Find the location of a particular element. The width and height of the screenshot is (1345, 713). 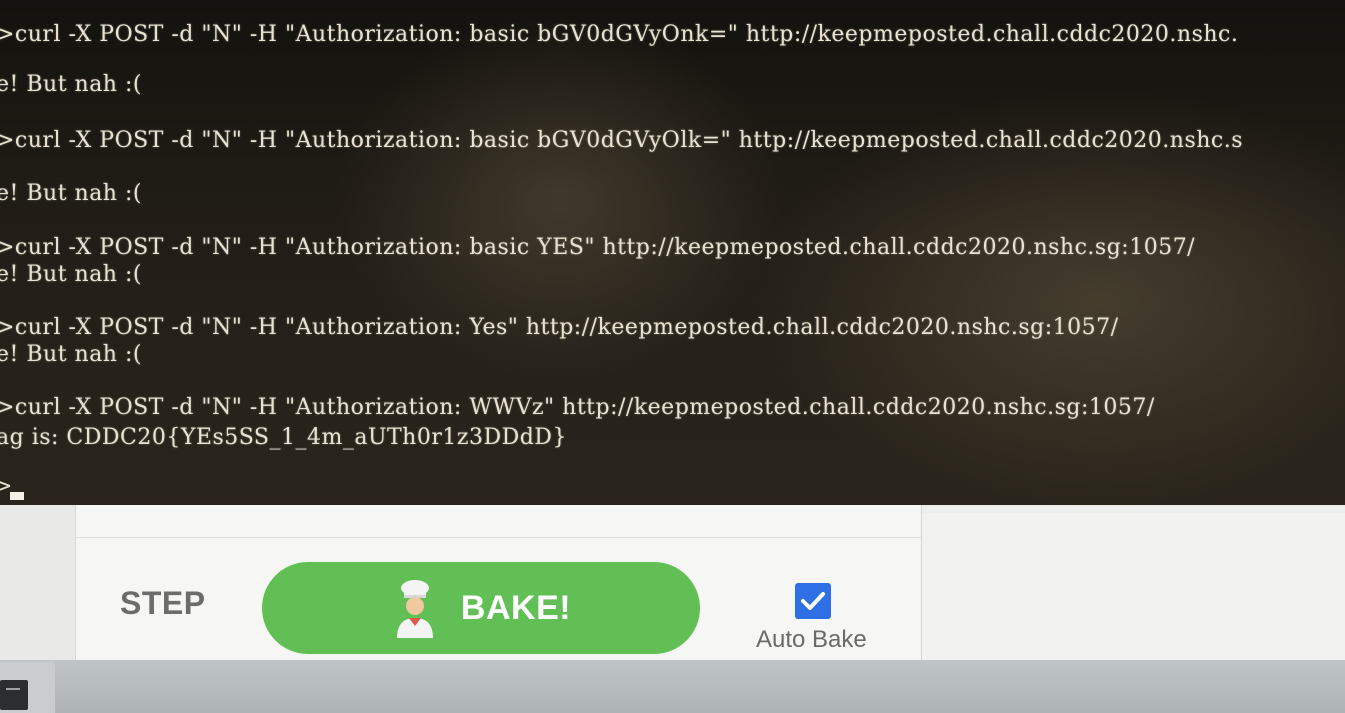

flag-output-line: ag is: CDDC20{YEs5SS_1_4m_aUTh0r1z3DDdD} is located at coordinates (283, 437).